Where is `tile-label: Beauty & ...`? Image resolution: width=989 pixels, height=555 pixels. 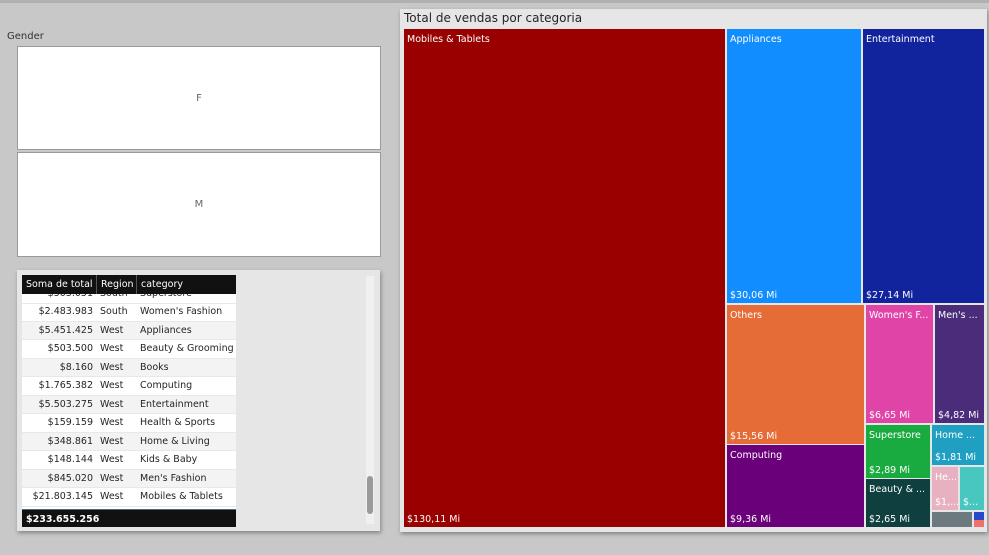
tile-label: Beauty & ... is located at coordinates (897, 489).